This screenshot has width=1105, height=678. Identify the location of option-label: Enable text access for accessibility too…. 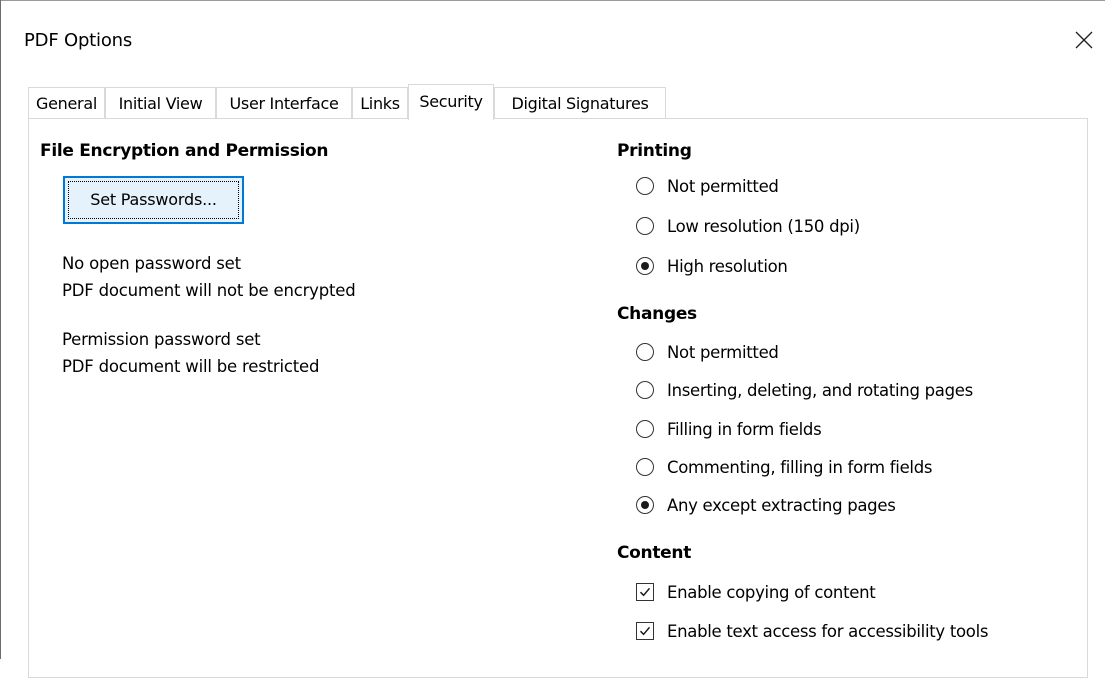
(828, 631).